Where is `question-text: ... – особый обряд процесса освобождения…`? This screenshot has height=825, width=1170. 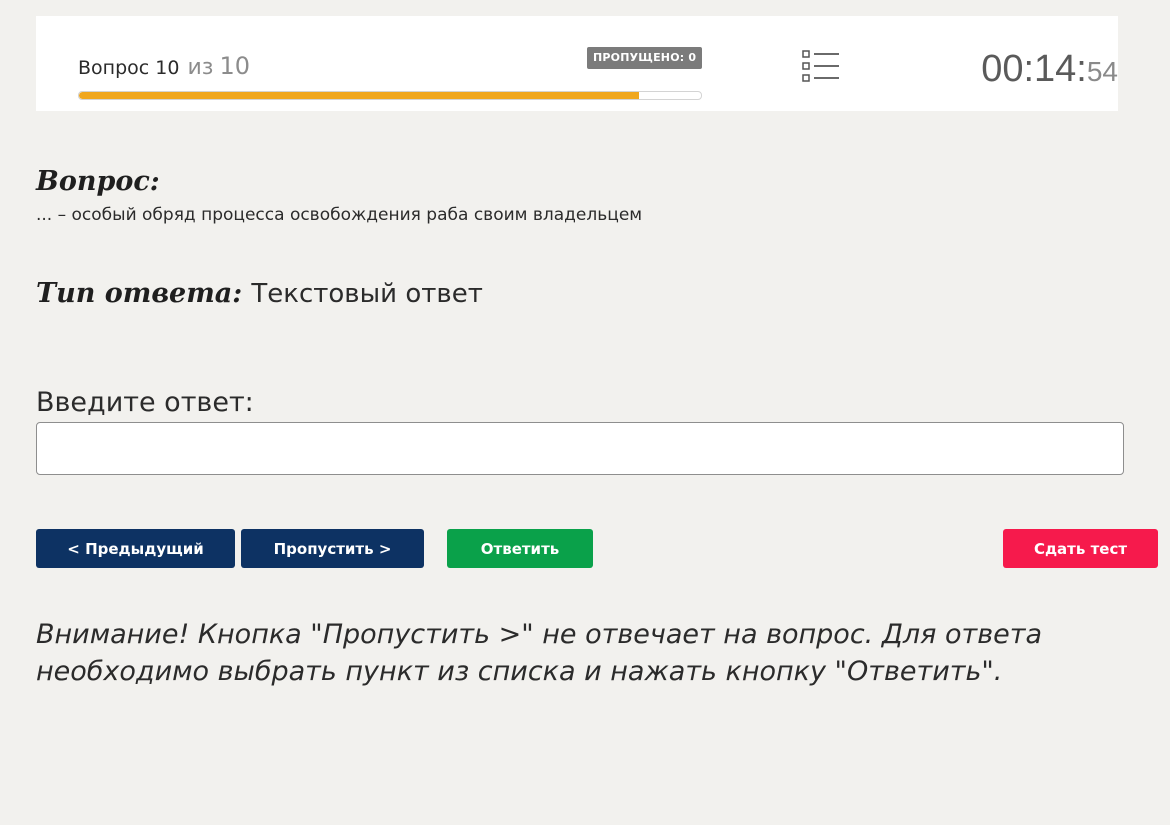
question-text: ... – особый обряд процесса освобождения… is located at coordinates (339, 215).